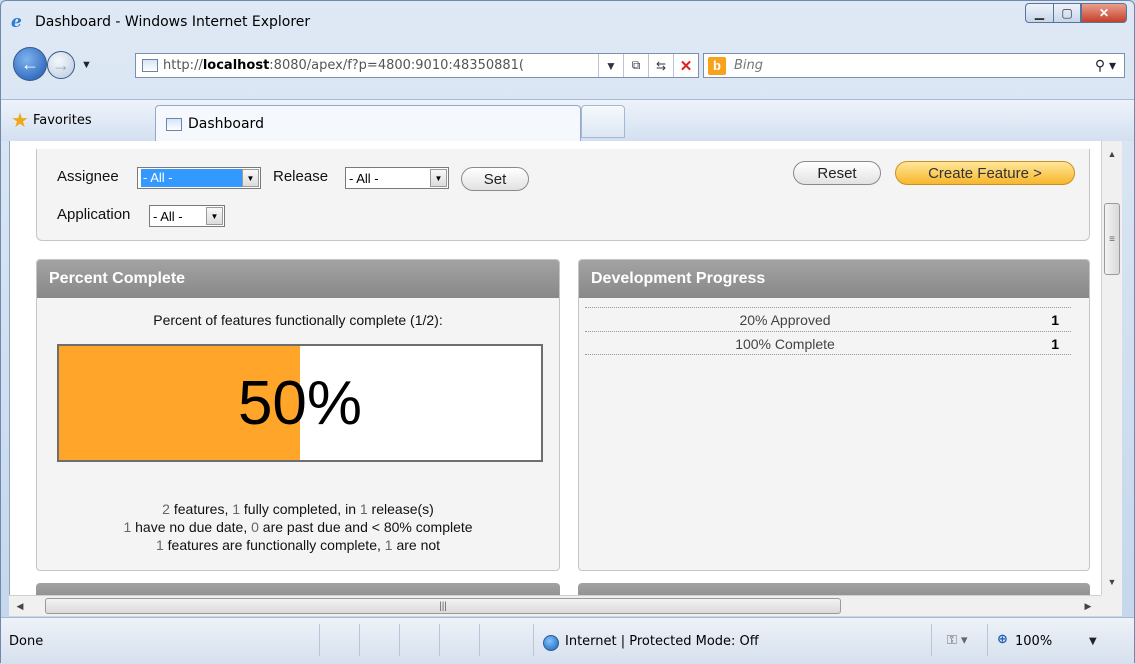  Describe the element at coordinates (166, 509) in the screenshot. I see `summary-count: 2` at that location.